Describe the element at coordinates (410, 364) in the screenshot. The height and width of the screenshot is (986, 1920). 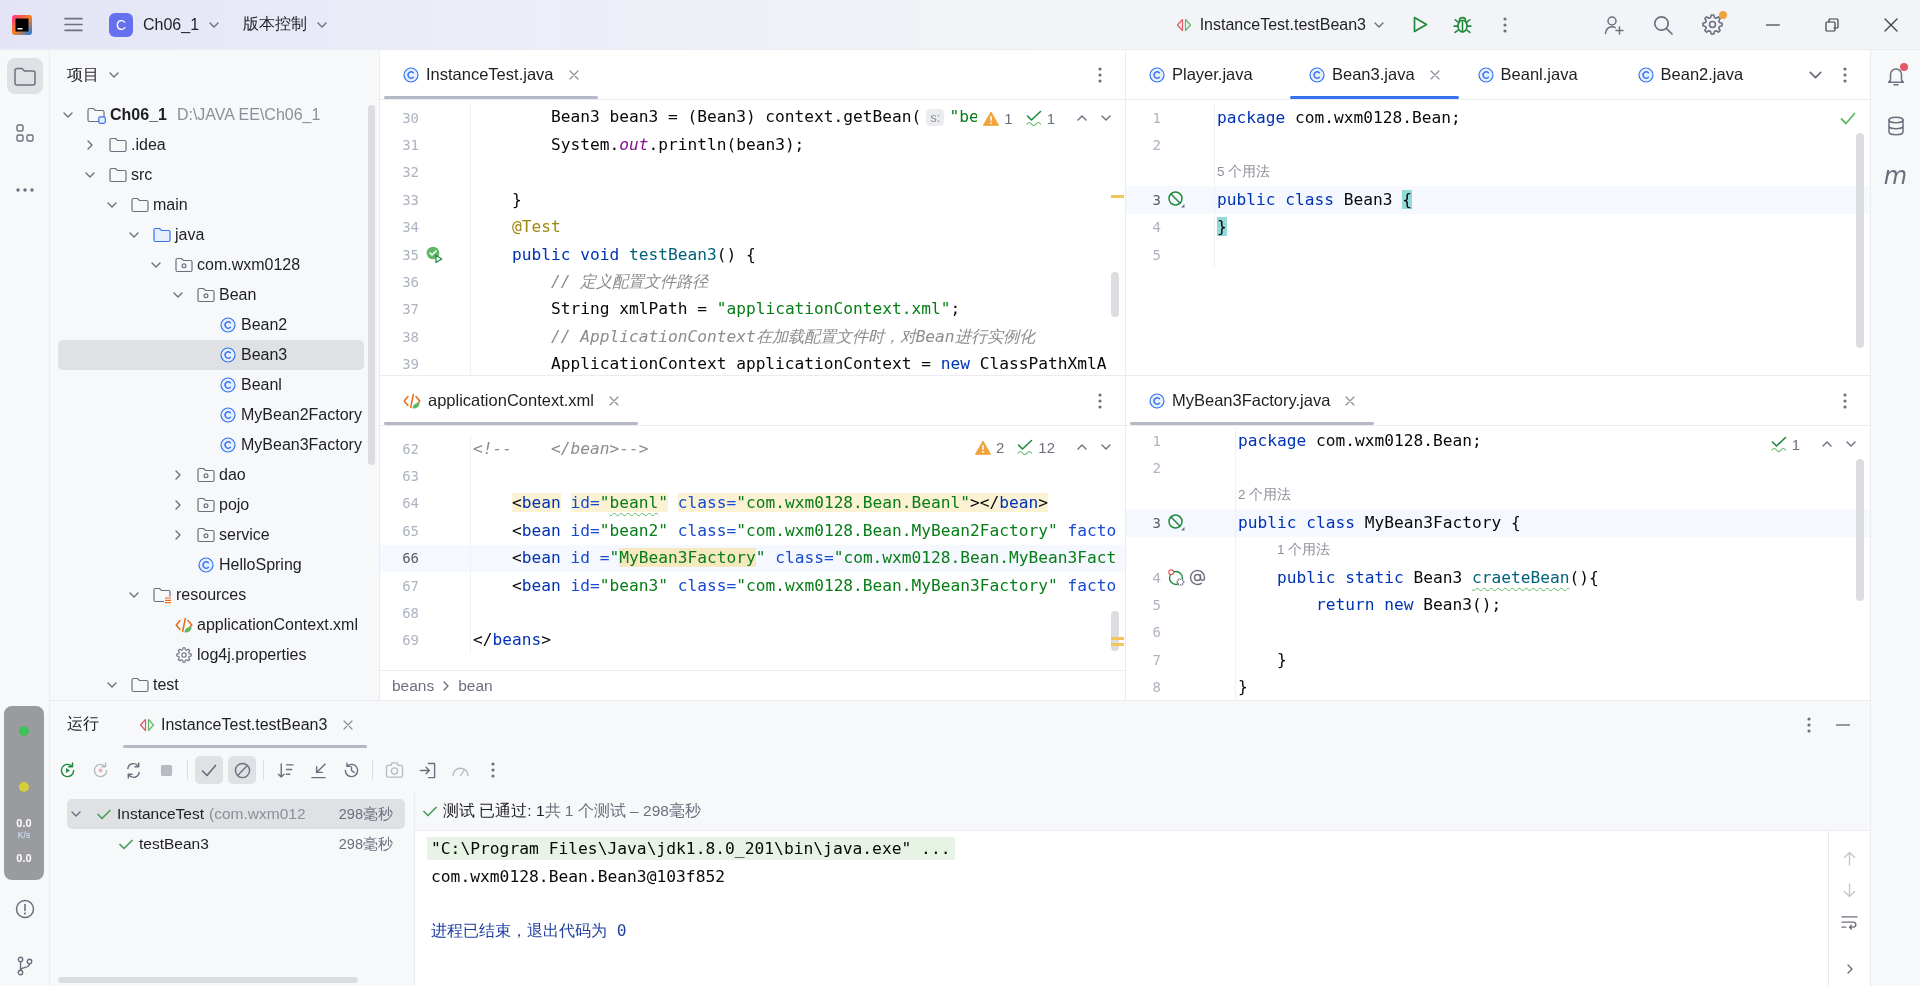
I see `line-number: 39` at that location.